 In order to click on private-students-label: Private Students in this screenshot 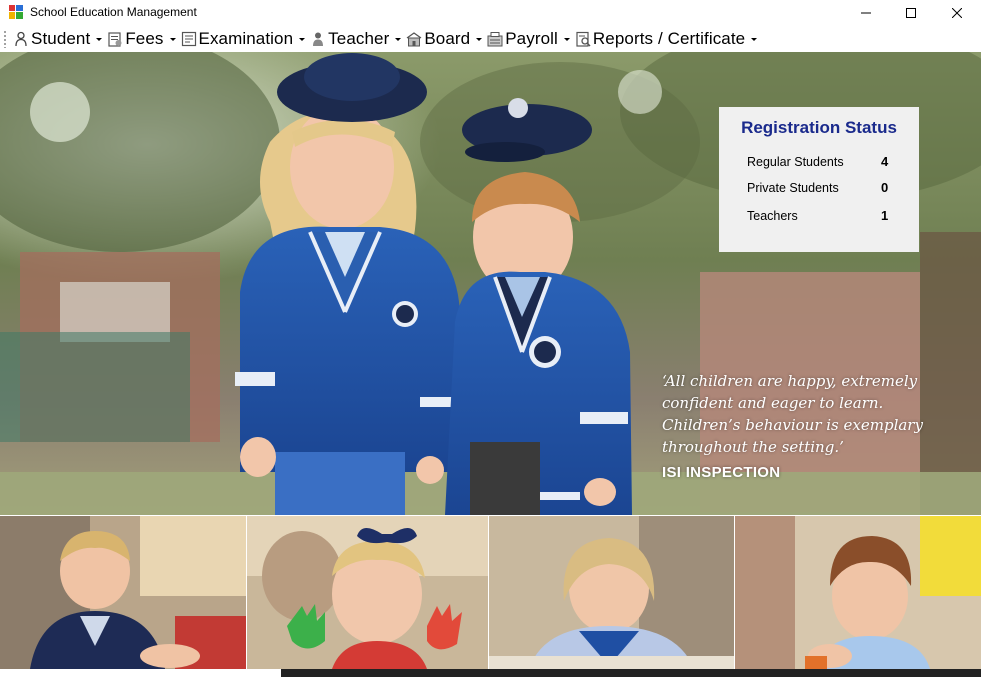, I will do `click(793, 188)`.